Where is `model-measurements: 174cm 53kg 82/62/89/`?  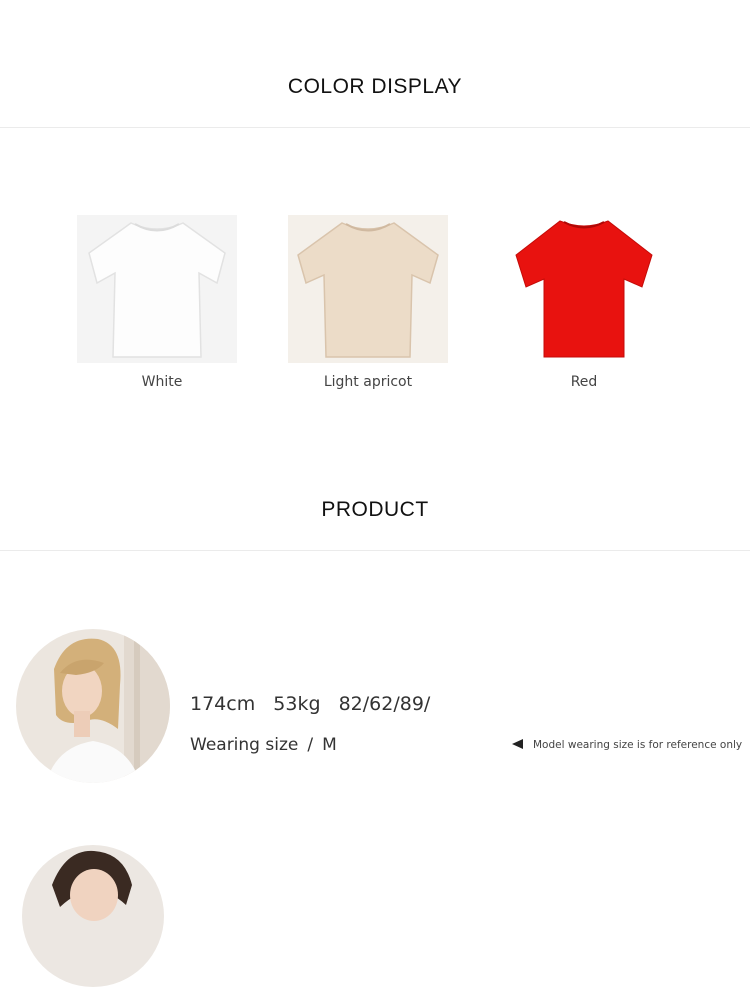 model-measurements: 174cm 53kg 82/62/89/ is located at coordinates (316, 704).